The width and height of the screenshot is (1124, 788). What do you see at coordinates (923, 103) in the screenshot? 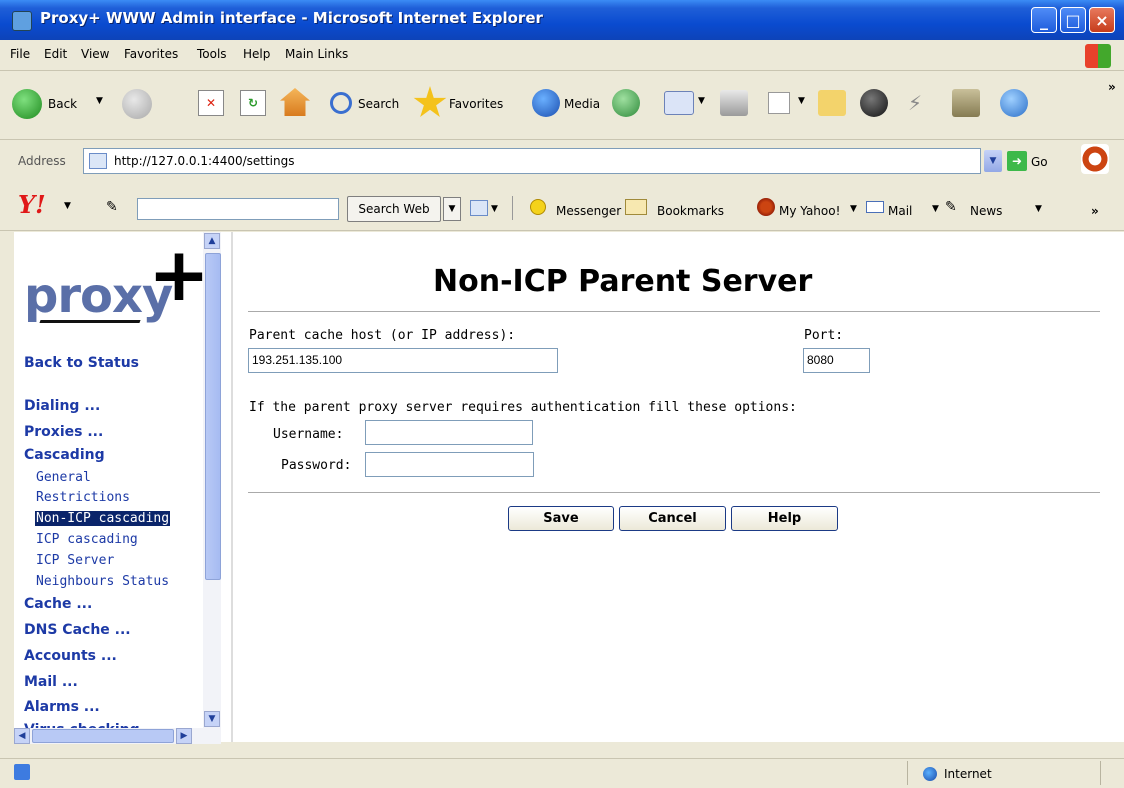
I see `research-icon: ⚡` at bounding box center [923, 103].